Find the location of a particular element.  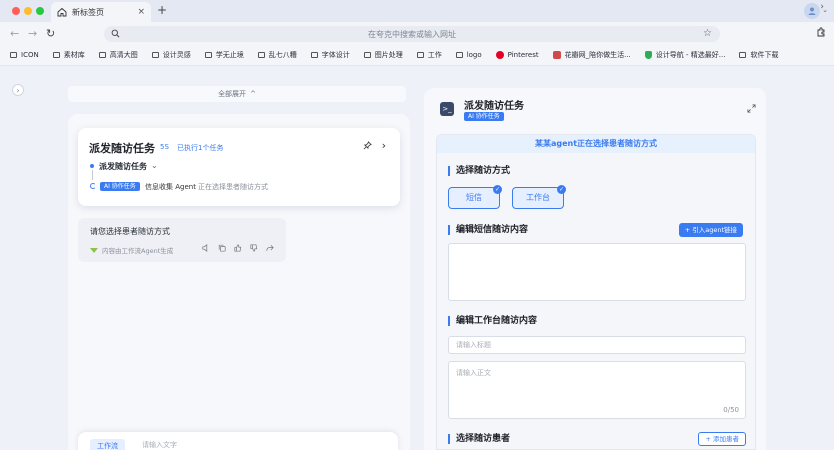

tab-title: 新标签页 is located at coordinates (88, 12).